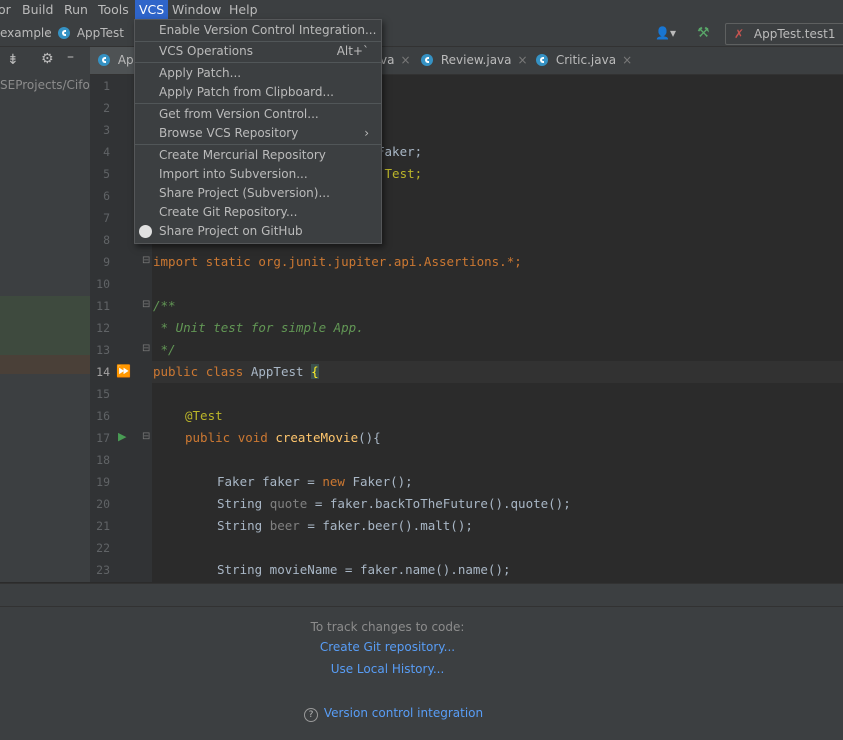 This screenshot has width=843, height=740. I want to click on code-line-19: Faker faker = new Faker();, so click(315, 482).